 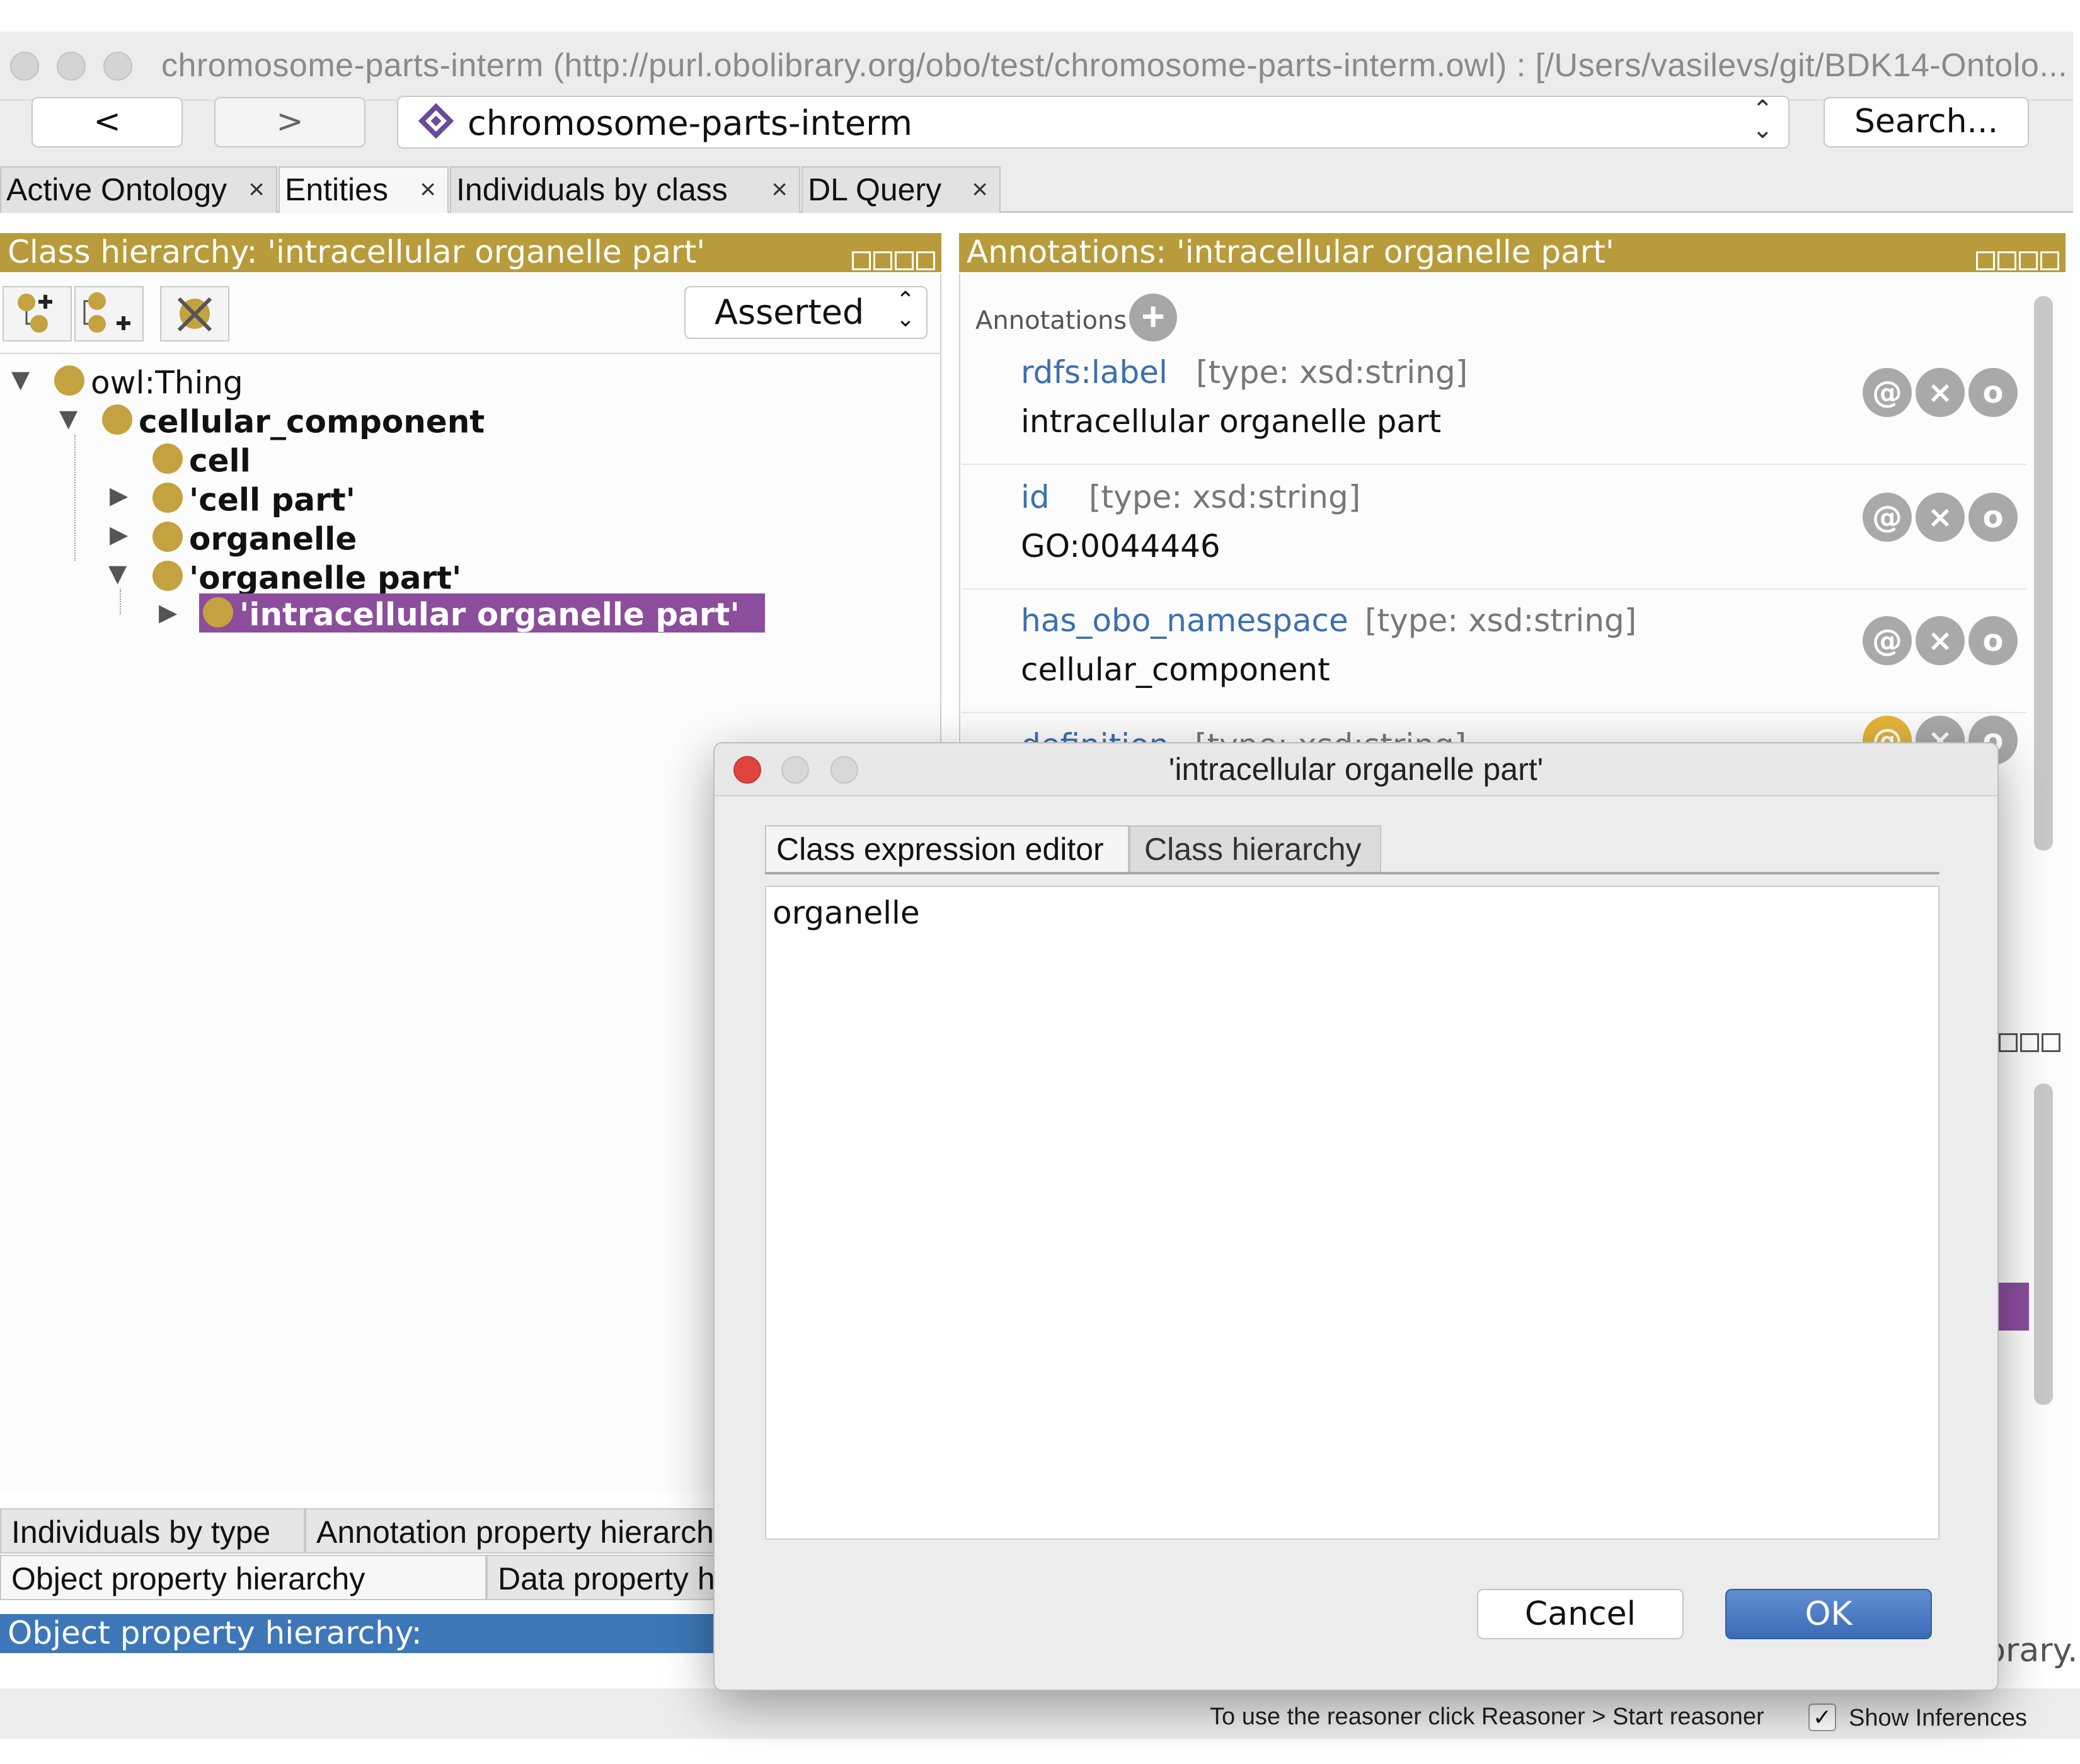 What do you see at coordinates (1184, 620) in the screenshot?
I see `annotation-property: has_obo_namespace` at bounding box center [1184, 620].